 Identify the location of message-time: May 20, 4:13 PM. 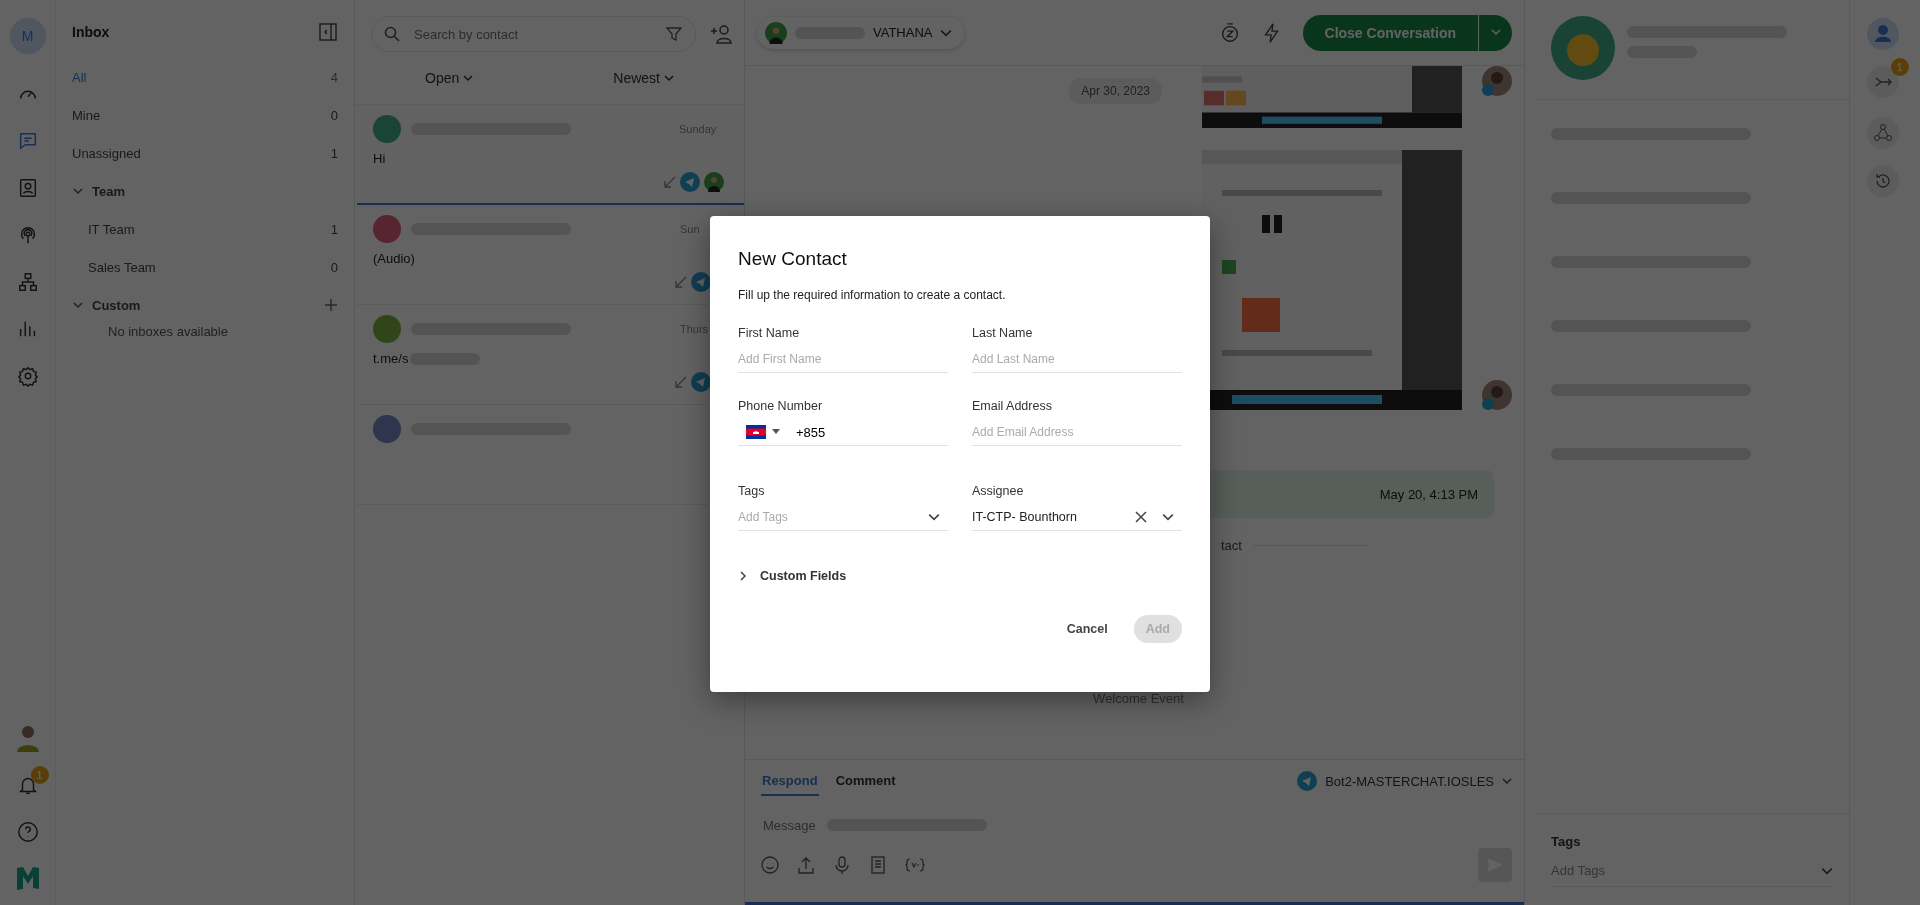
(1428, 494).